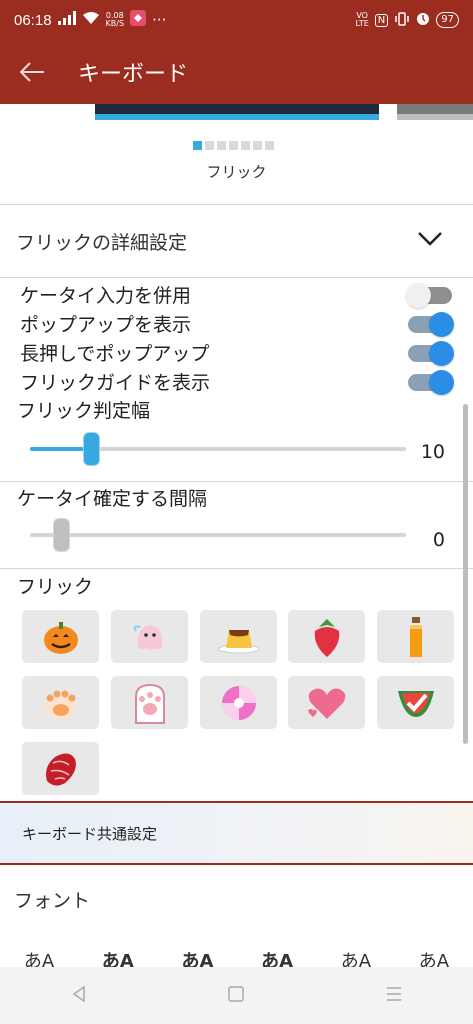  I want to click on watermelon-icon, so click(415, 703).